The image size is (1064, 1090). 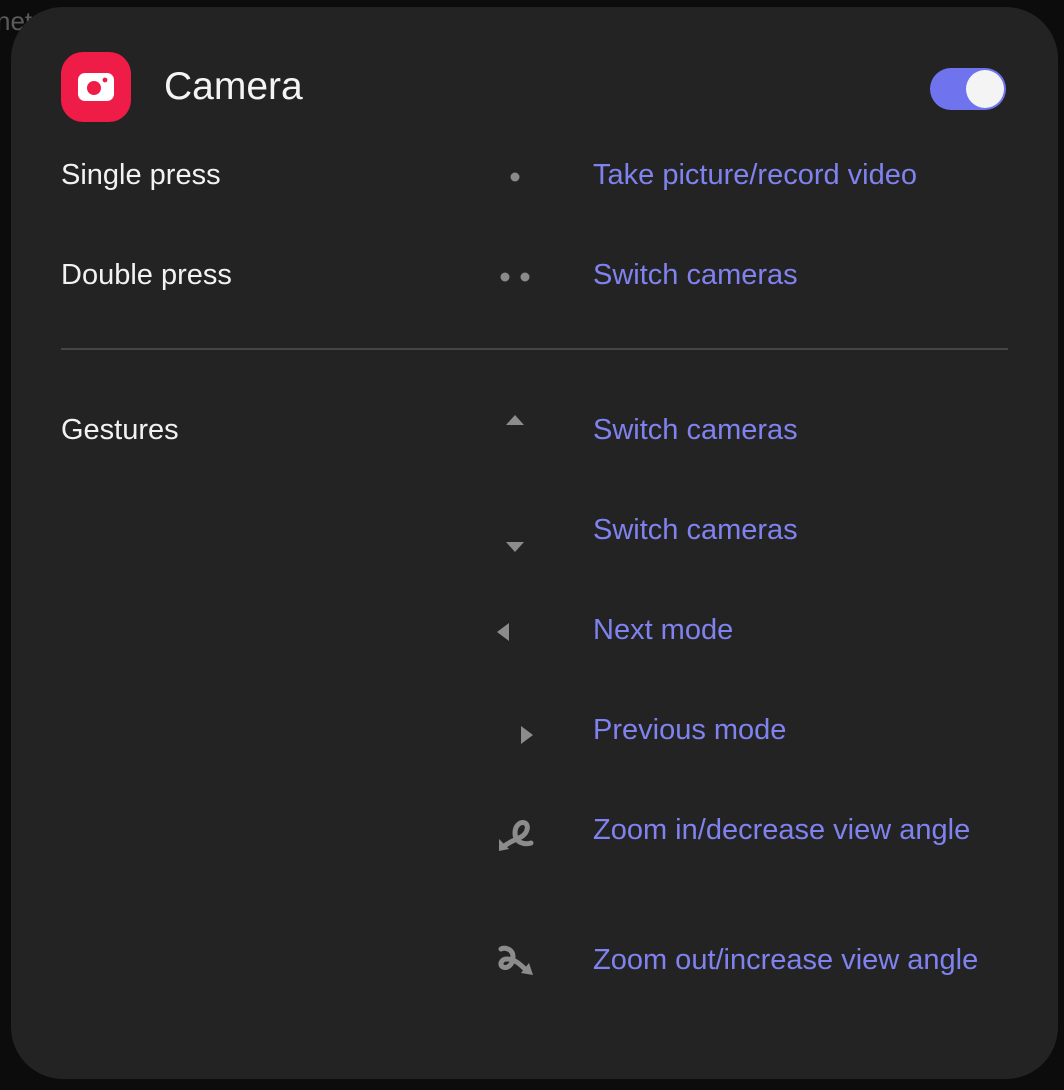 What do you see at coordinates (793, 830) in the screenshot?
I see `gesture-action-zoom-in: Zoom in/decrease view angle` at bounding box center [793, 830].